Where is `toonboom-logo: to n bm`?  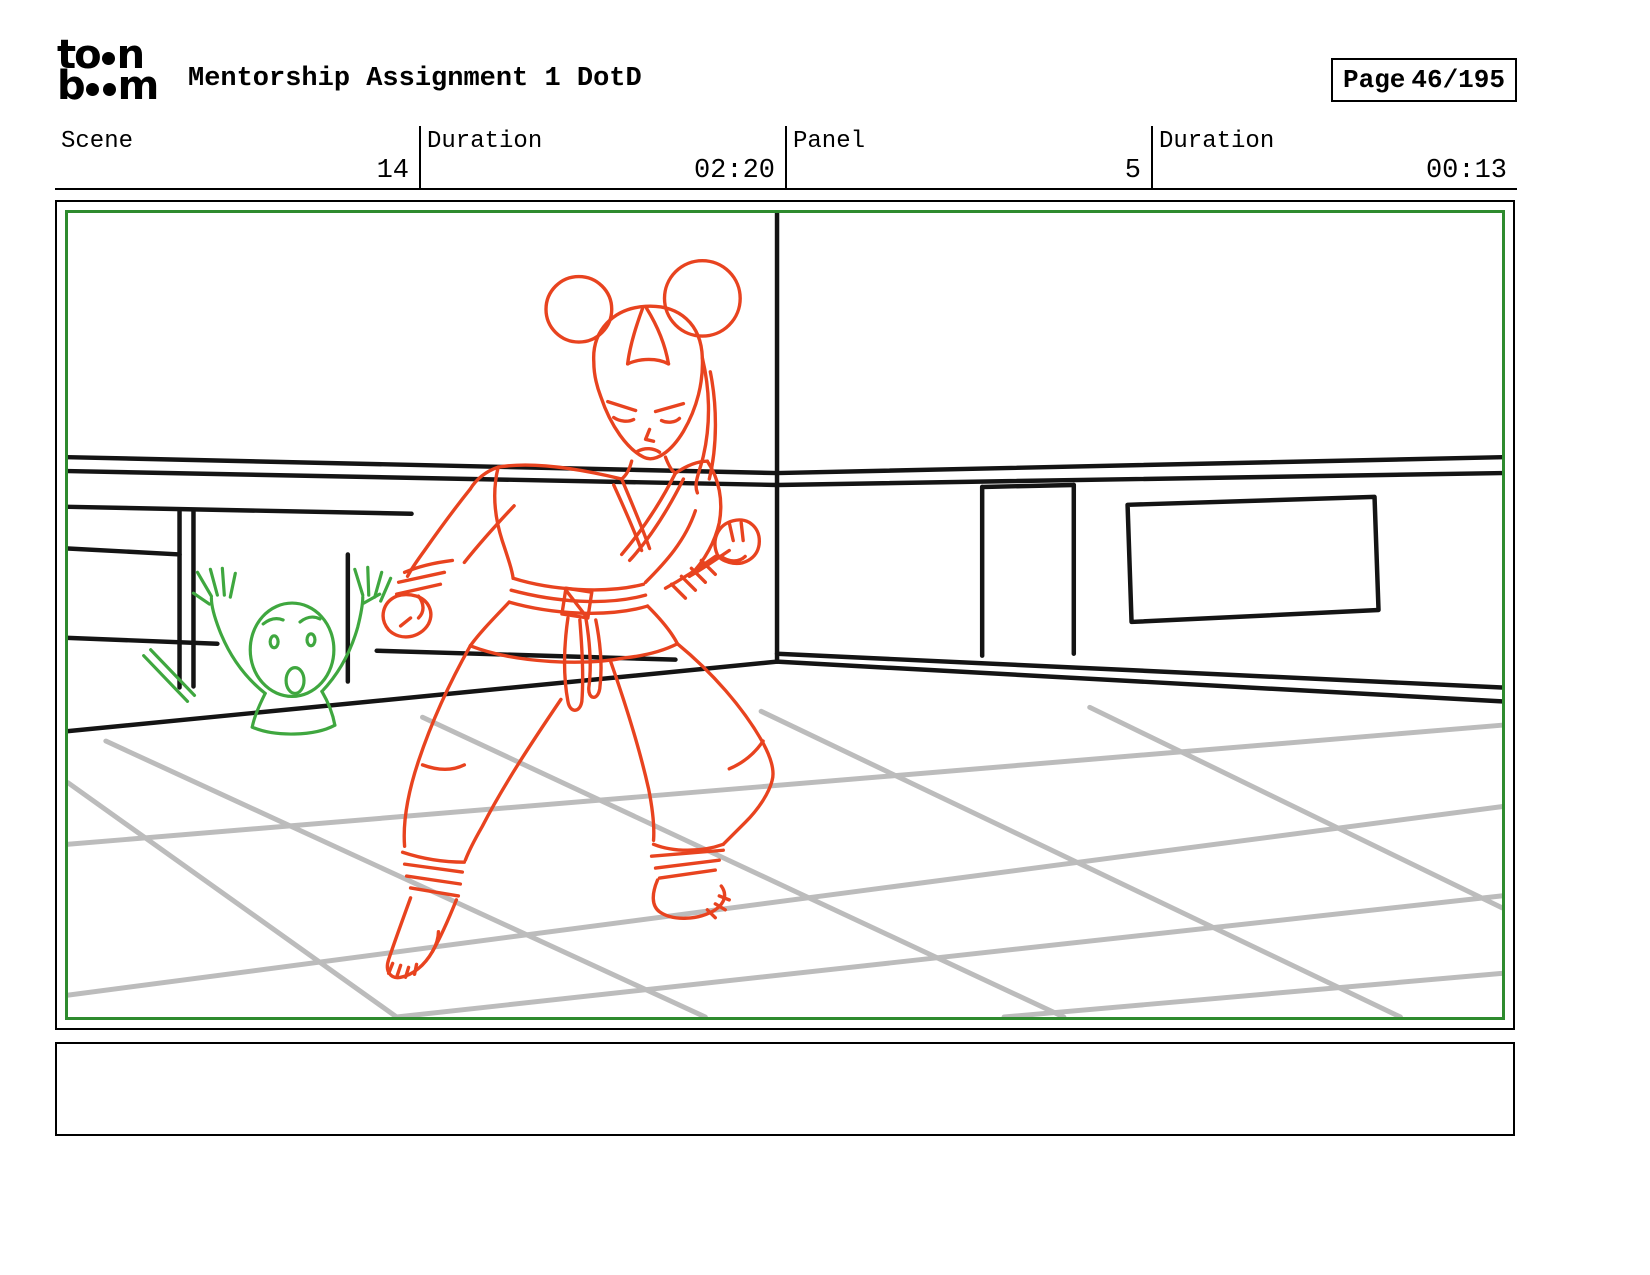 toonboom-logo: to n bm is located at coordinates (108, 72).